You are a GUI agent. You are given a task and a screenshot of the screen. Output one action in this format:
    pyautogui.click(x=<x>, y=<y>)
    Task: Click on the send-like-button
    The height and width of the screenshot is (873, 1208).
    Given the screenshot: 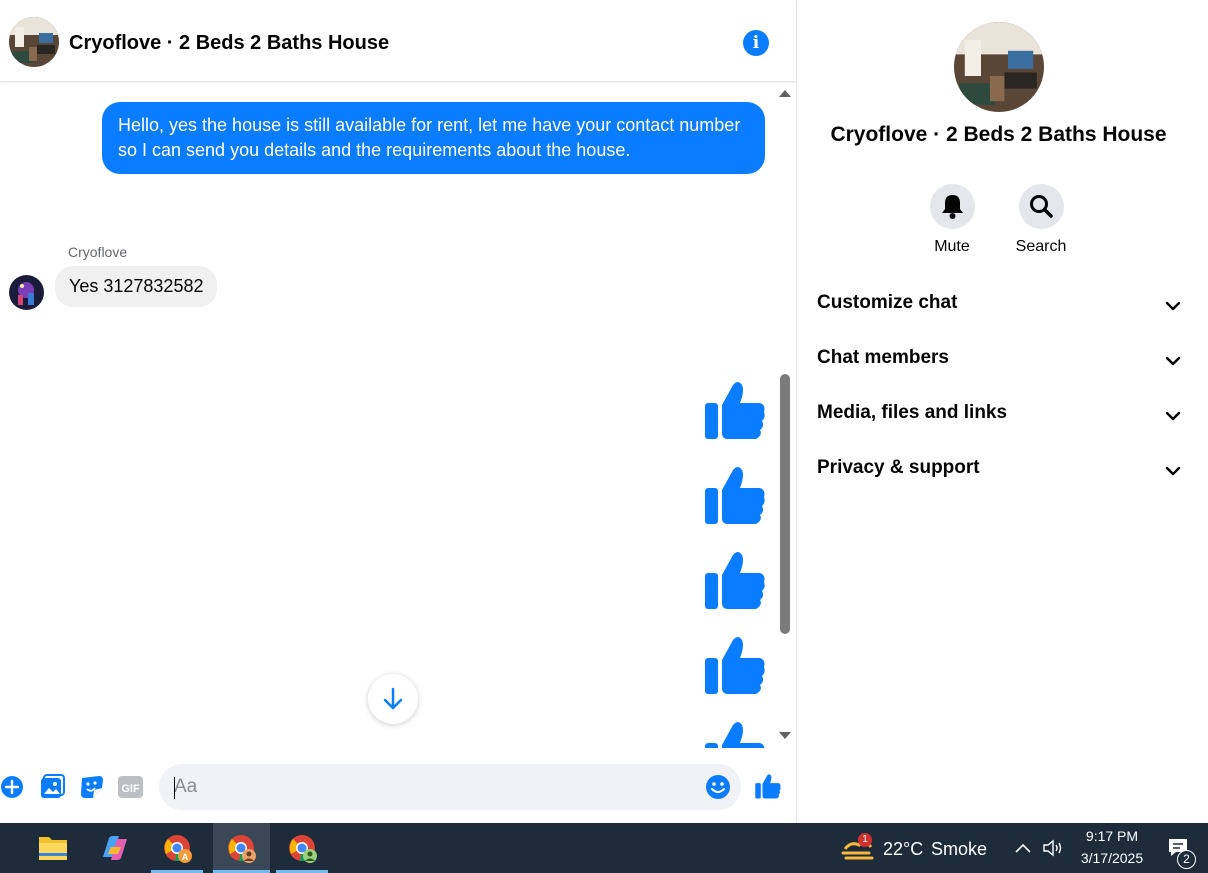 What is the action you would take?
    pyautogui.click(x=768, y=787)
    